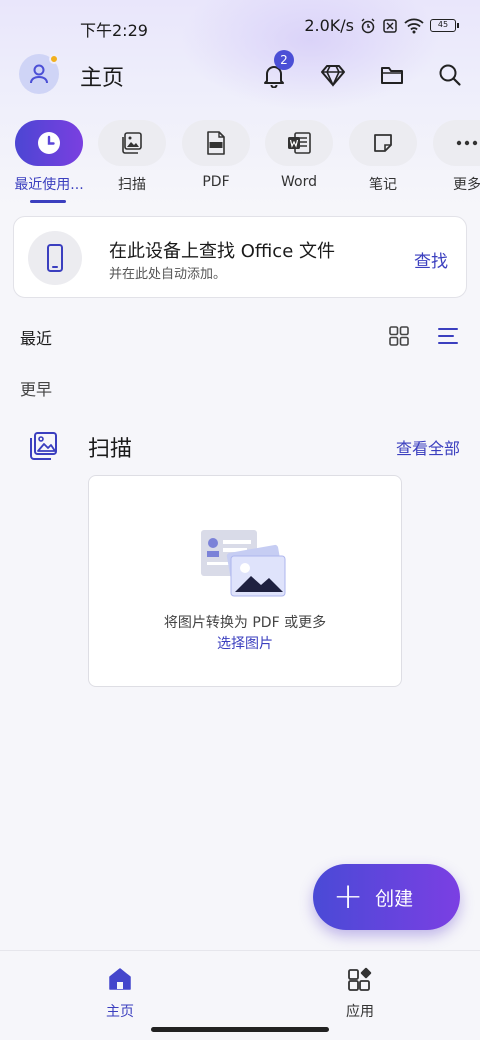 The image size is (480, 1040). What do you see at coordinates (299, 182) in the screenshot?
I see `quick-word-label: Word` at bounding box center [299, 182].